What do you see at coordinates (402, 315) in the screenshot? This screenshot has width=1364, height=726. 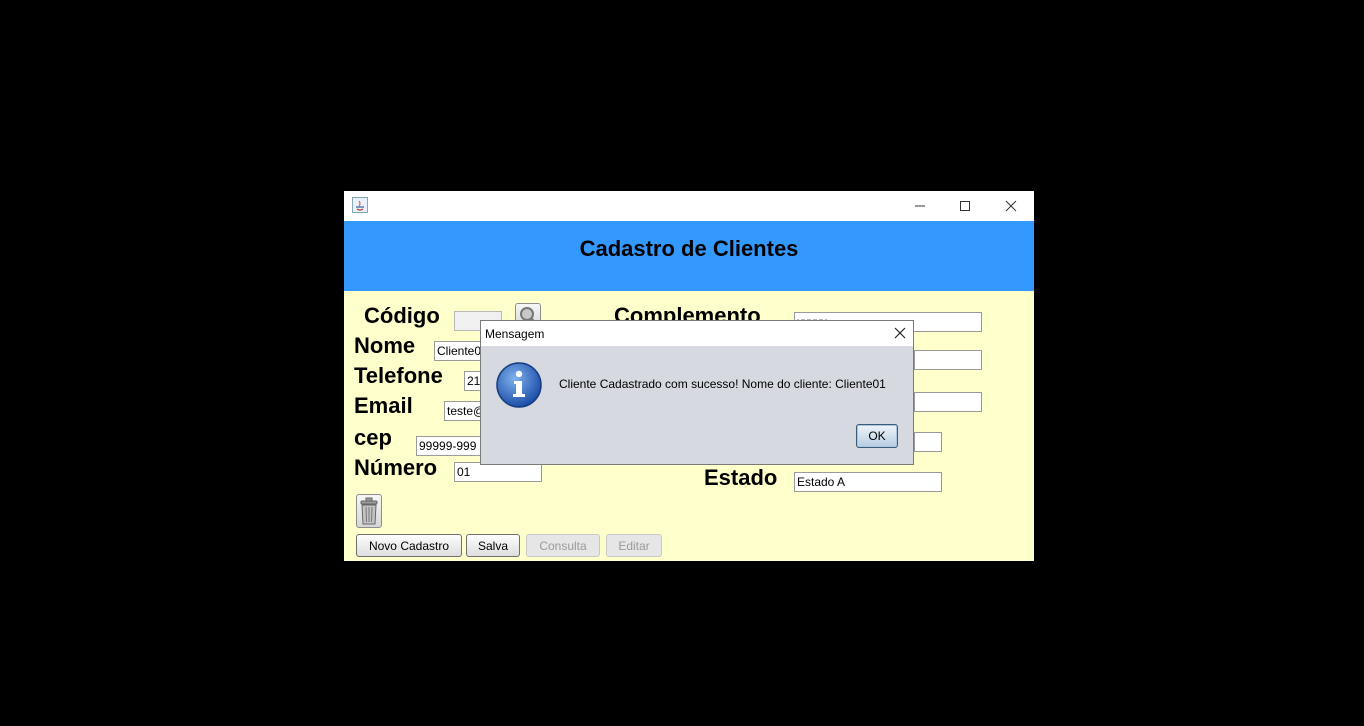 I see `label-codigo: Código` at bounding box center [402, 315].